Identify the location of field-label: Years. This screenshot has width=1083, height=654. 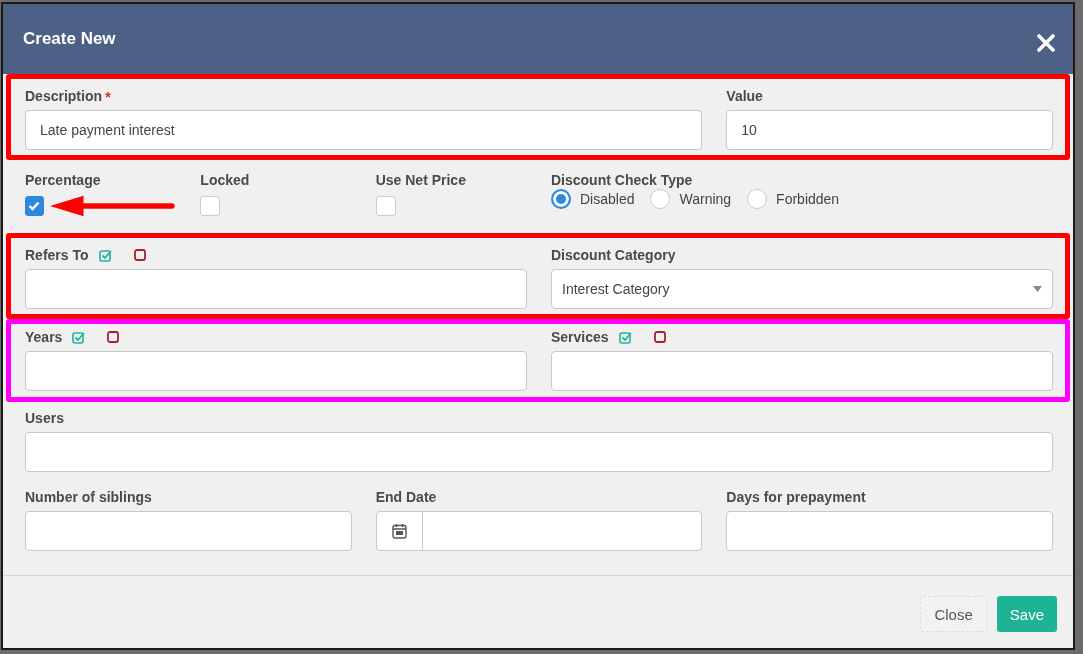
(44, 337).